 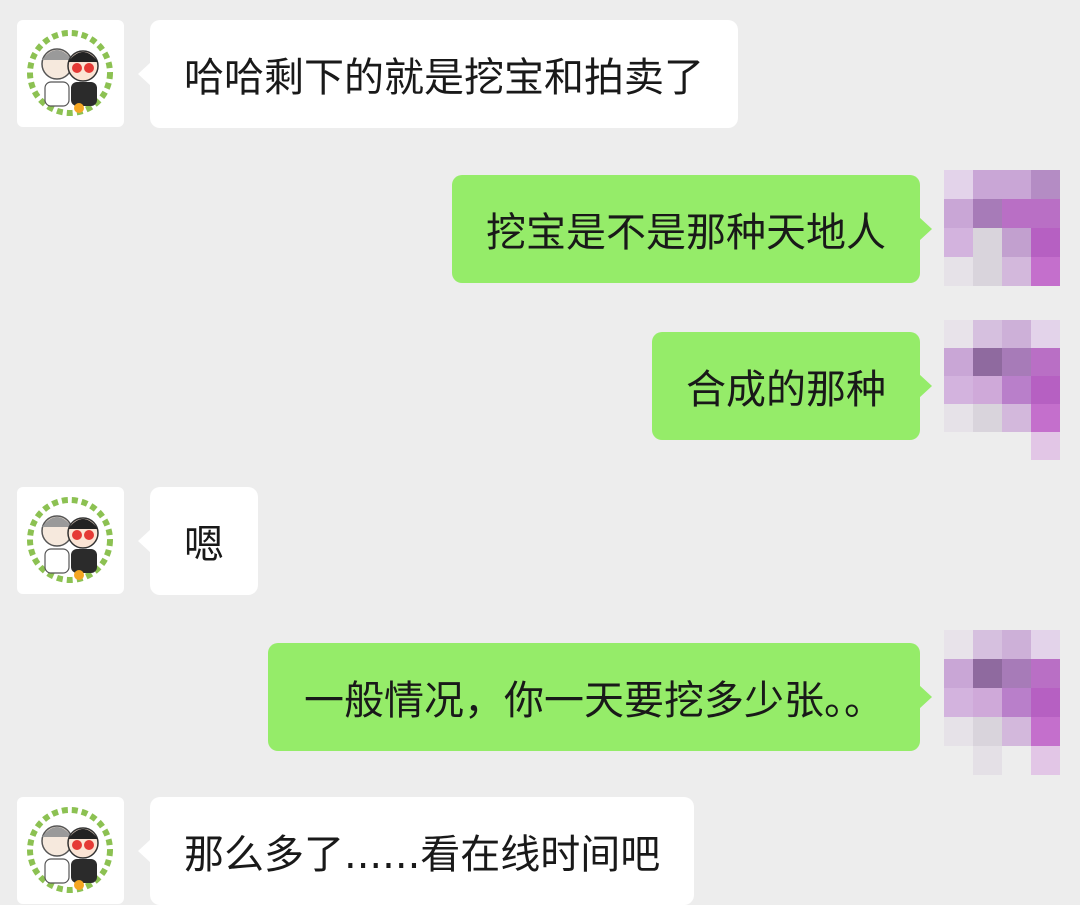 What do you see at coordinates (786, 390) in the screenshot?
I see `message-text: 合成的那种` at bounding box center [786, 390].